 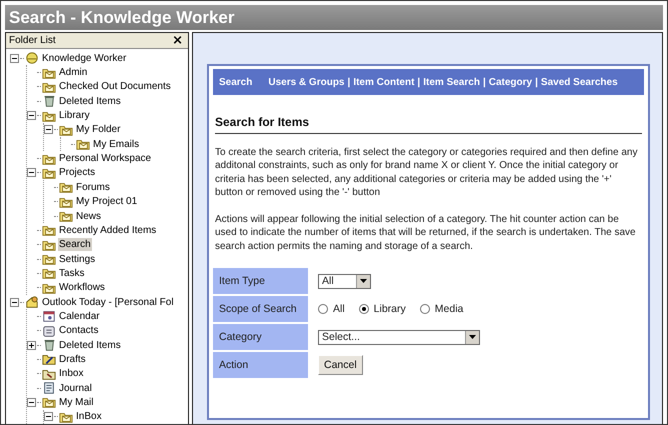 I want to click on window-title: Search - Knowledge Worker, so click(x=334, y=17).